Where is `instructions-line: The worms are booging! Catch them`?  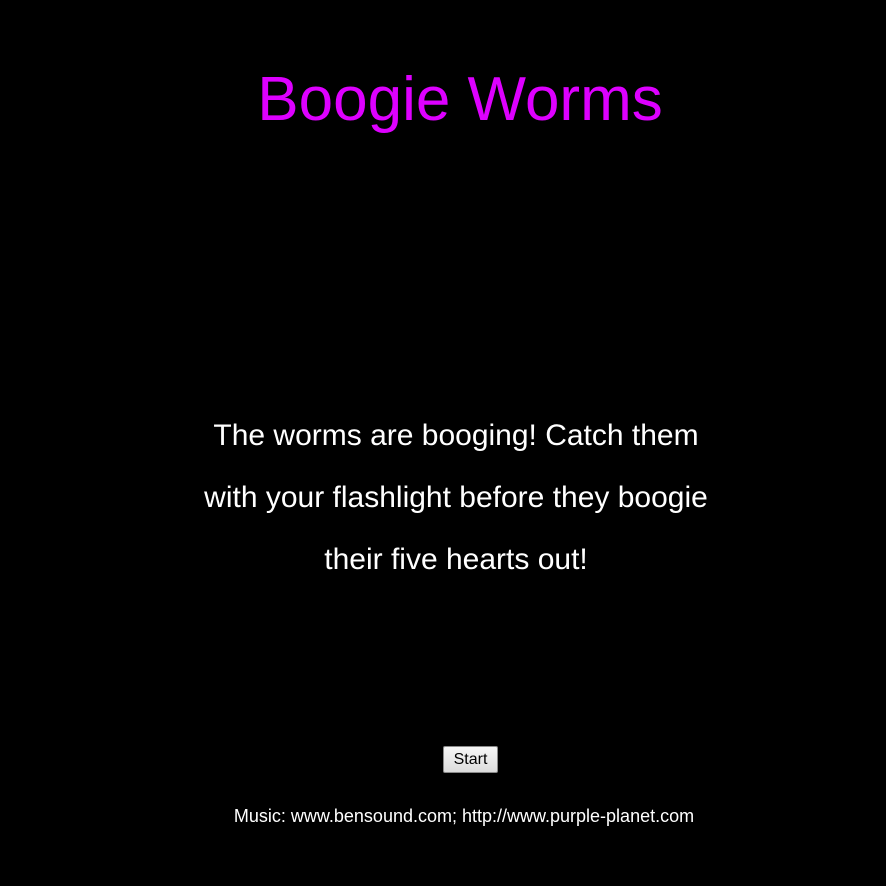
instructions-line: The worms are booging! Catch them is located at coordinates (456, 435).